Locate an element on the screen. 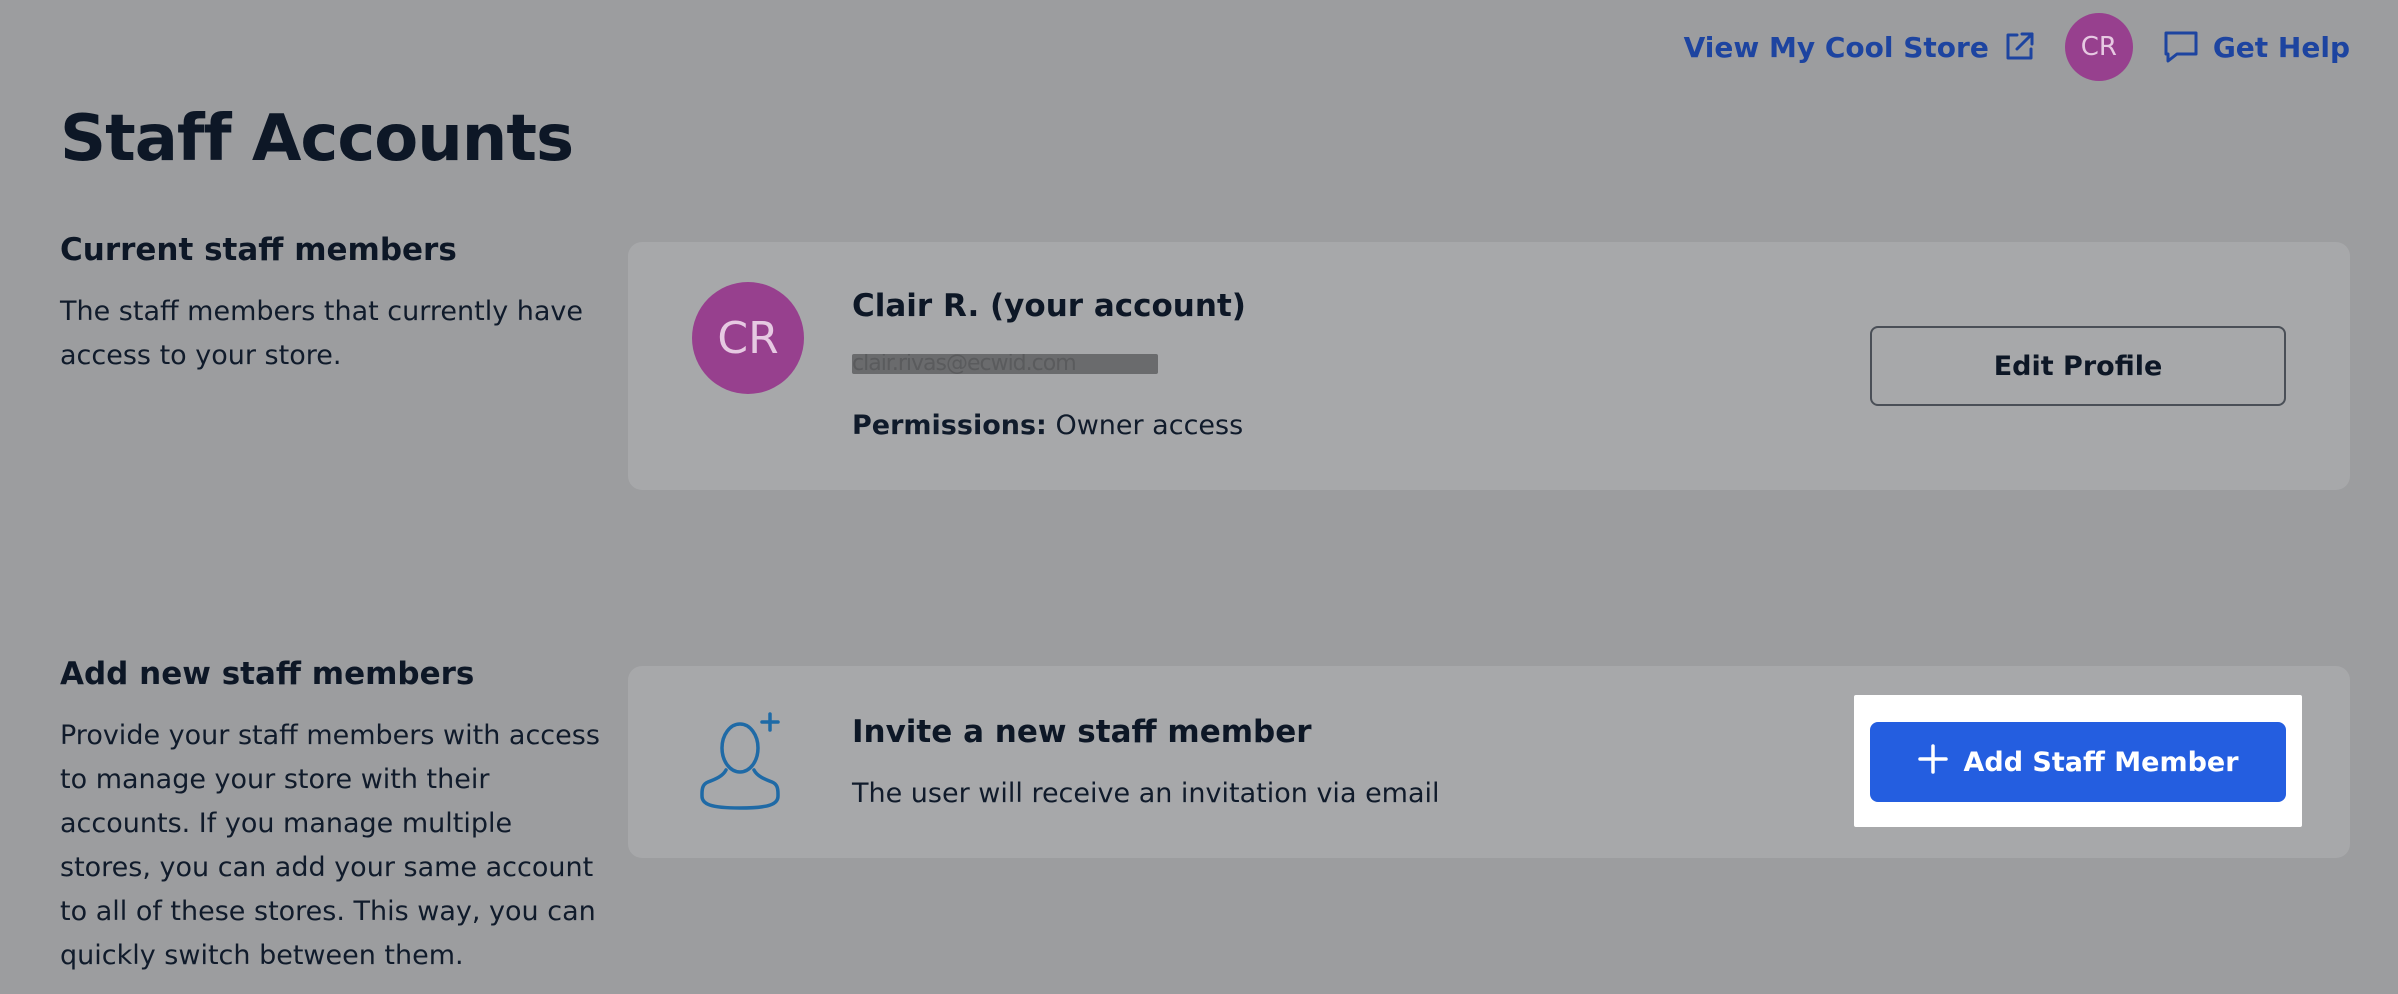  add-user-icon is located at coordinates (742, 763).